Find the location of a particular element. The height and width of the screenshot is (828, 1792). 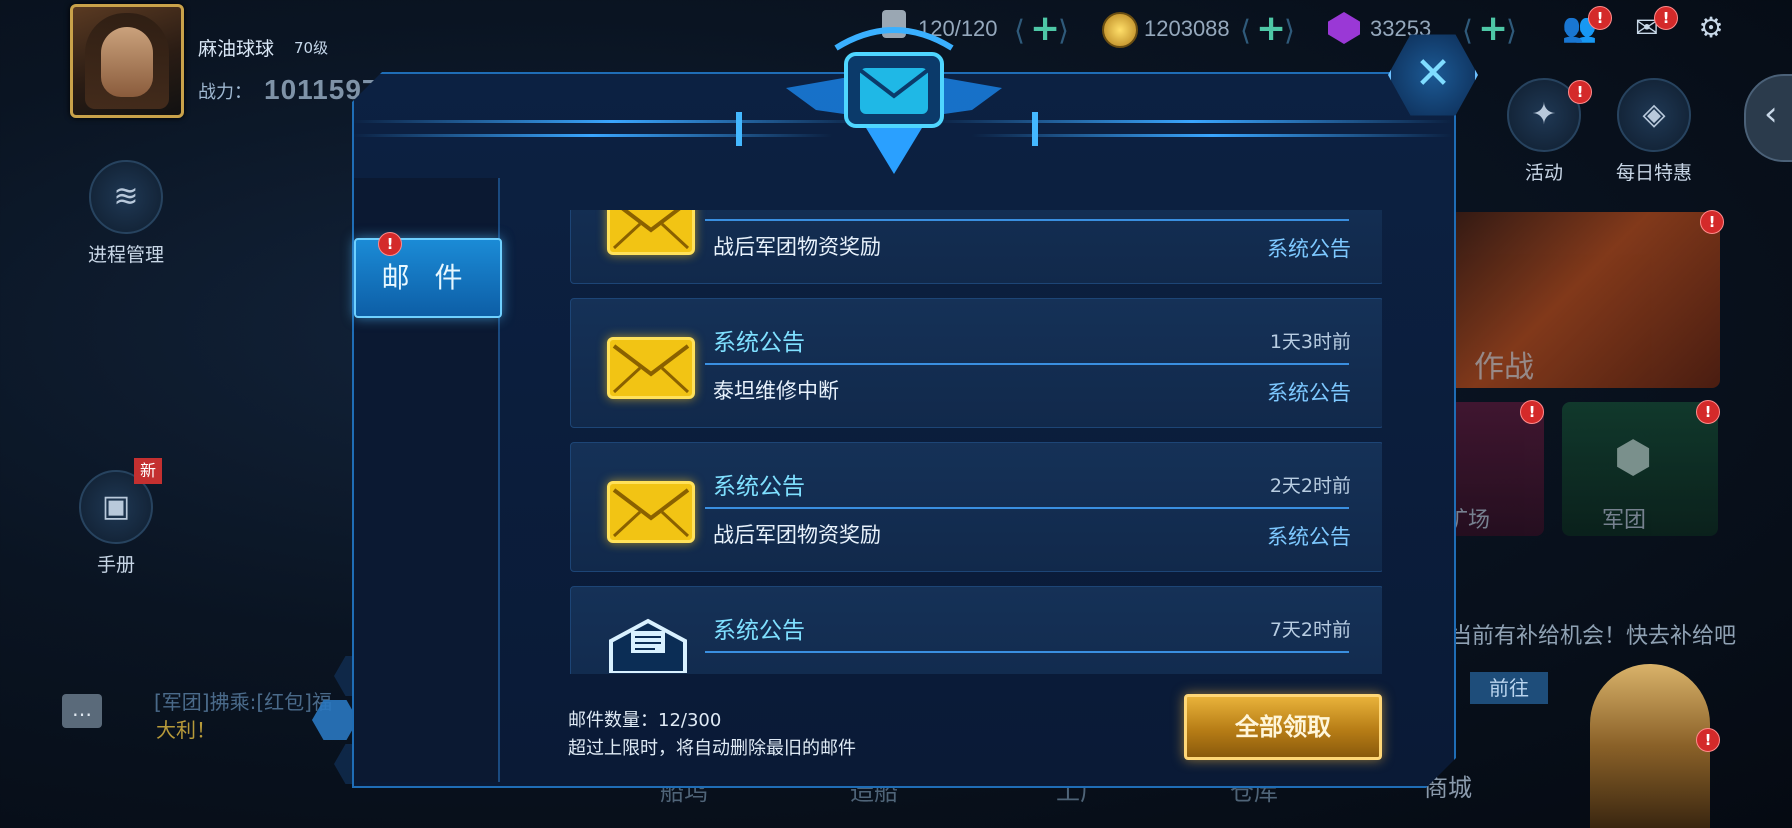

mail-emblem-icon is located at coordinates (894, 97).